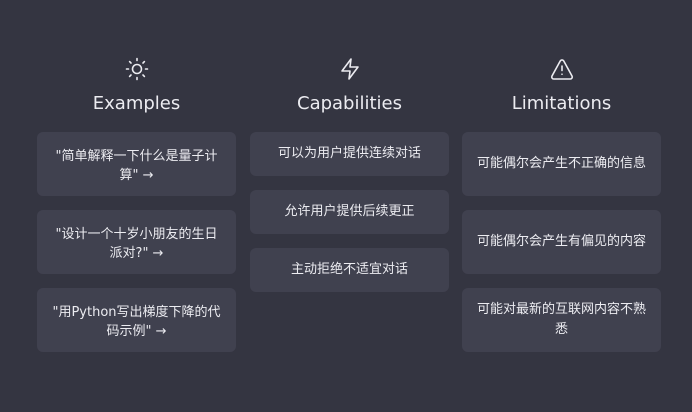 This screenshot has width=692, height=412. I want to click on capability-item: 主动拒绝不适宜对话, so click(349, 270).